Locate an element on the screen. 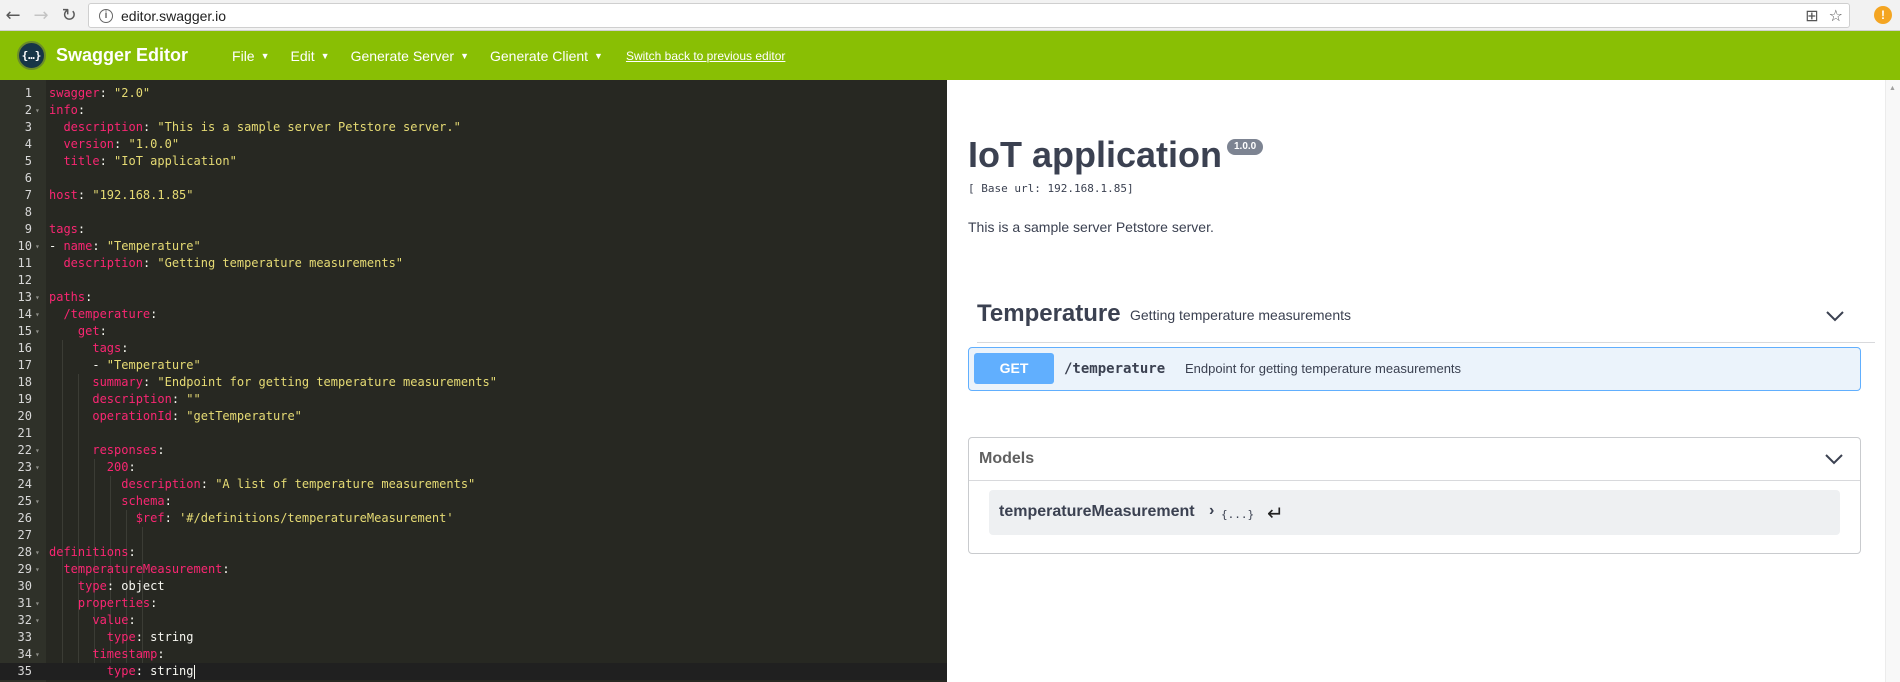  preview-scrollbar: ▲ is located at coordinates (1892, 381).